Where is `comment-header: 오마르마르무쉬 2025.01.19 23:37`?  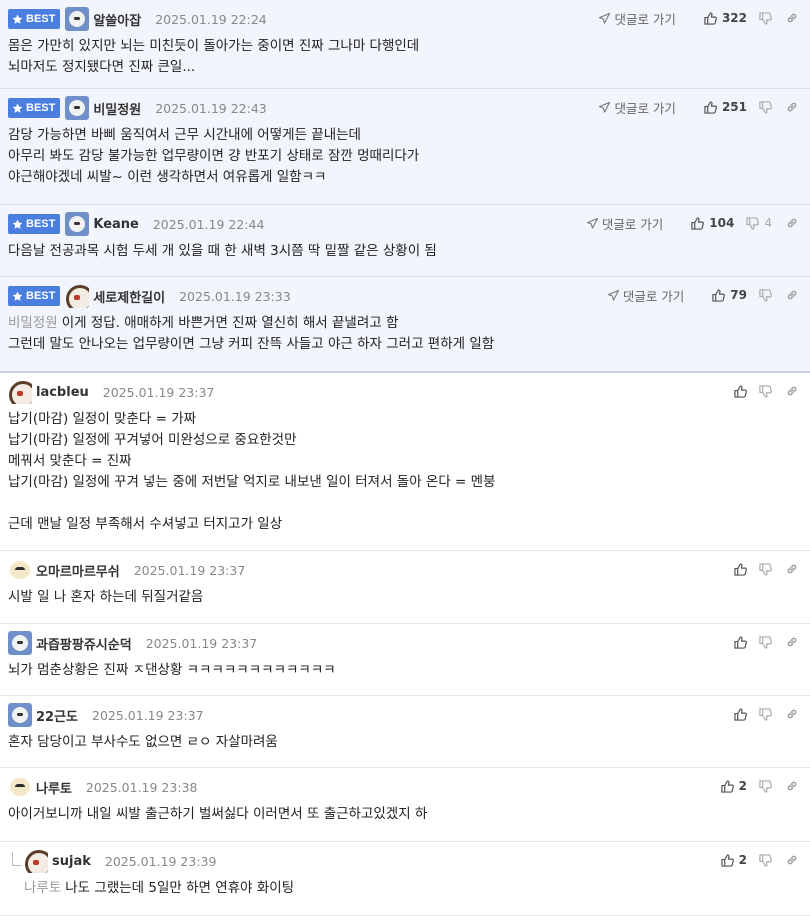
comment-header: 오마르마르무쉬 2025.01.19 23:37 is located at coordinates (126, 570).